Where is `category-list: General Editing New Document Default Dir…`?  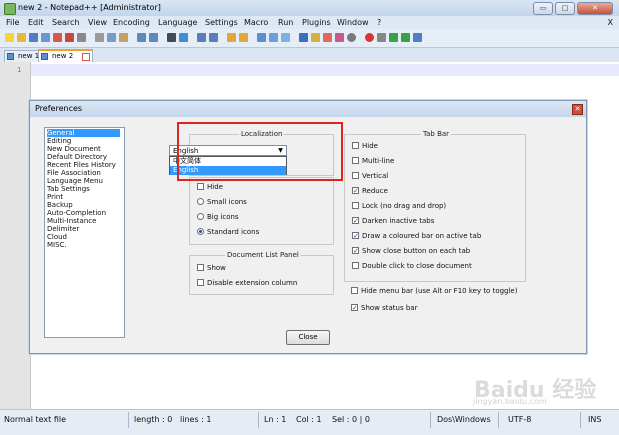 category-list: General Editing New Document Default Dir… is located at coordinates (84, 232).